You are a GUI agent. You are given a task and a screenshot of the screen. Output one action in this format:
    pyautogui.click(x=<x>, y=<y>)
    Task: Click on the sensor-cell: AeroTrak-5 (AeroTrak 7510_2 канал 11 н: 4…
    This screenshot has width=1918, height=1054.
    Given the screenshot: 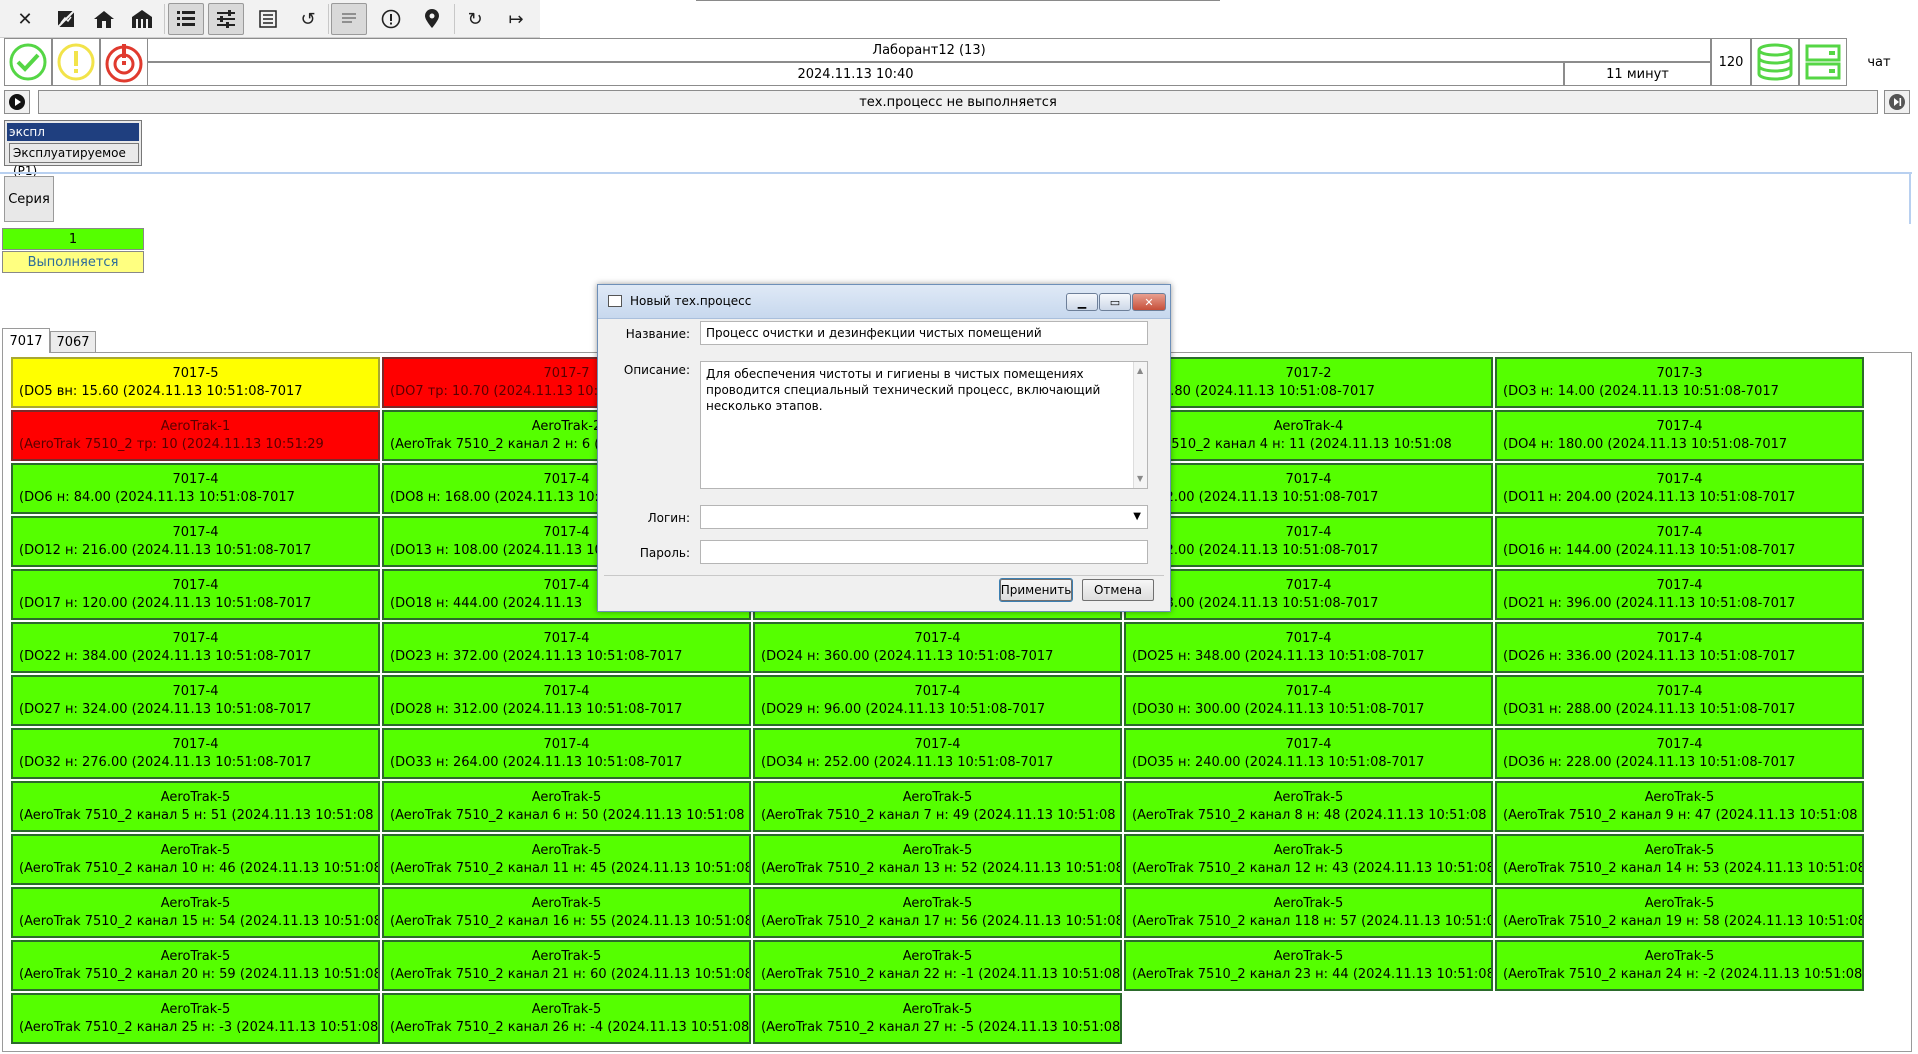 What is the action you would take?
    pyautogui.click(x=566, y=859)
    